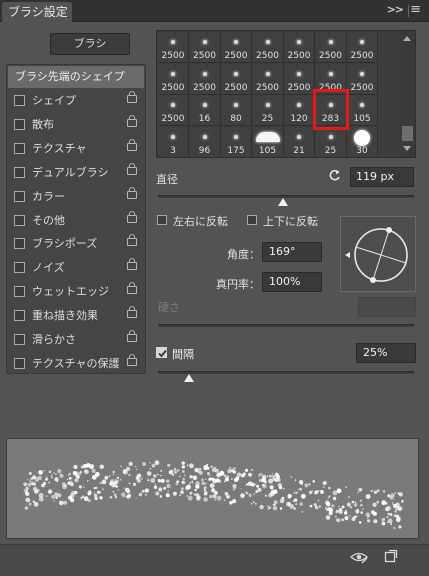 The width and height of the screenshot is (429, 576). Describe the element at coordinates (407, 148) in the screenshot. I see `scroll-down-icon` at that location.